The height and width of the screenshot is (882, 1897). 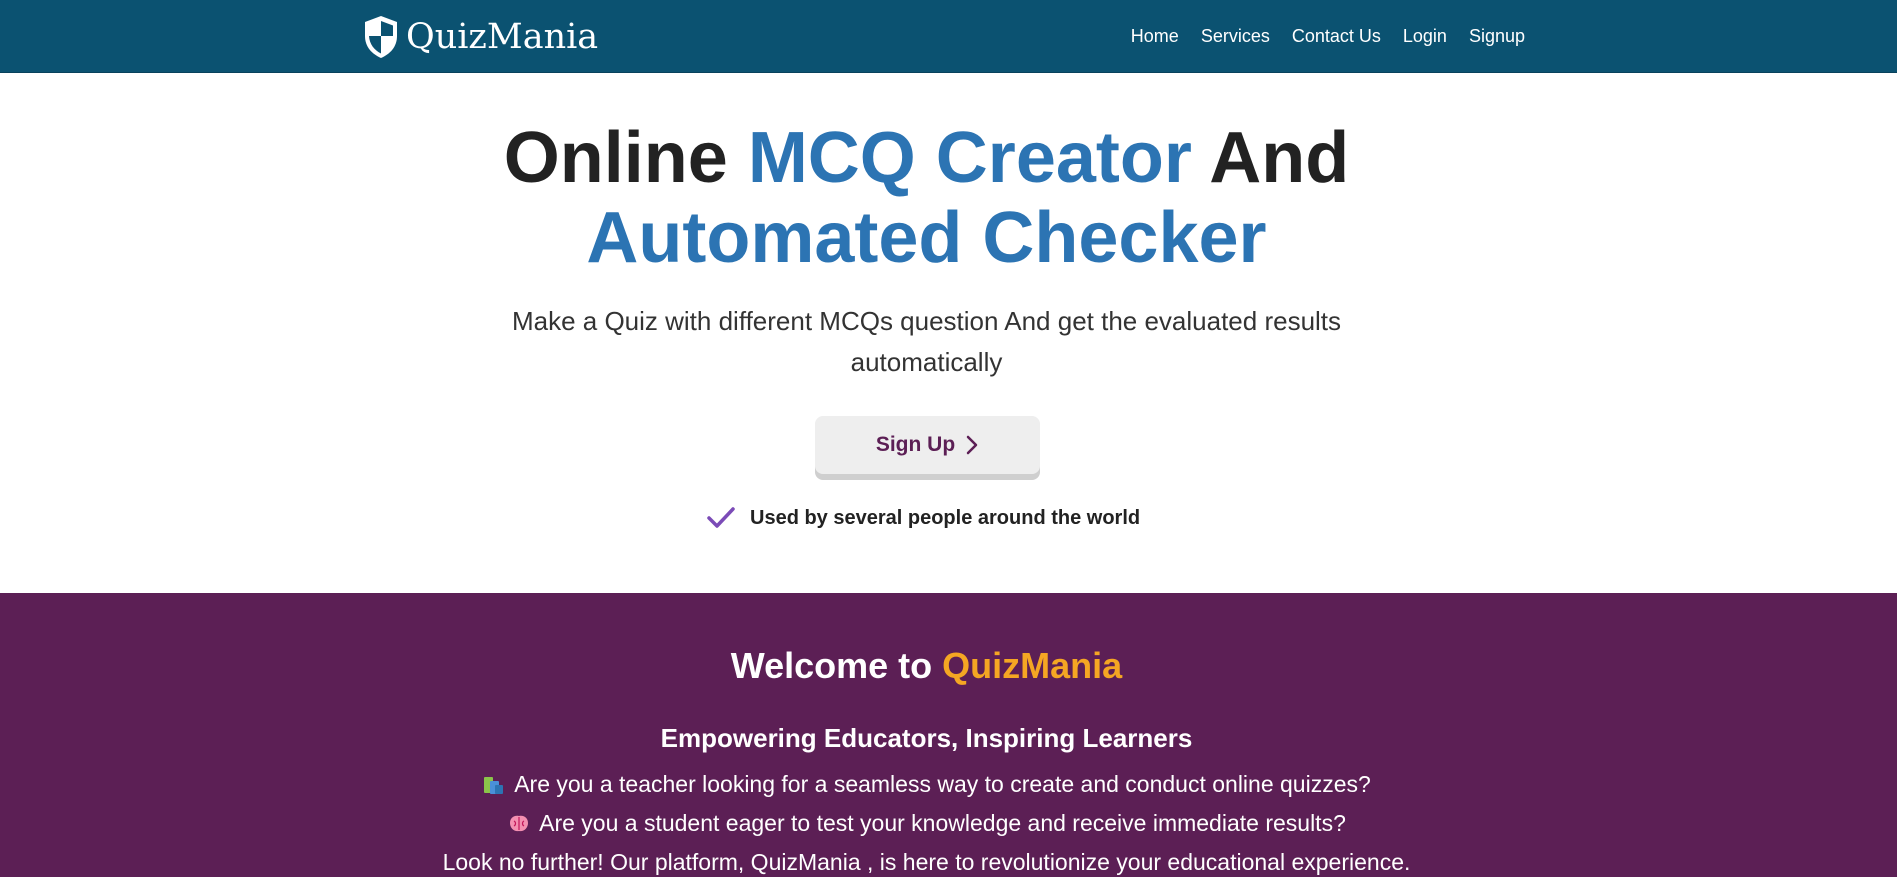 I want to click on brand-name: QuizMania, so click(x=502, y=37).